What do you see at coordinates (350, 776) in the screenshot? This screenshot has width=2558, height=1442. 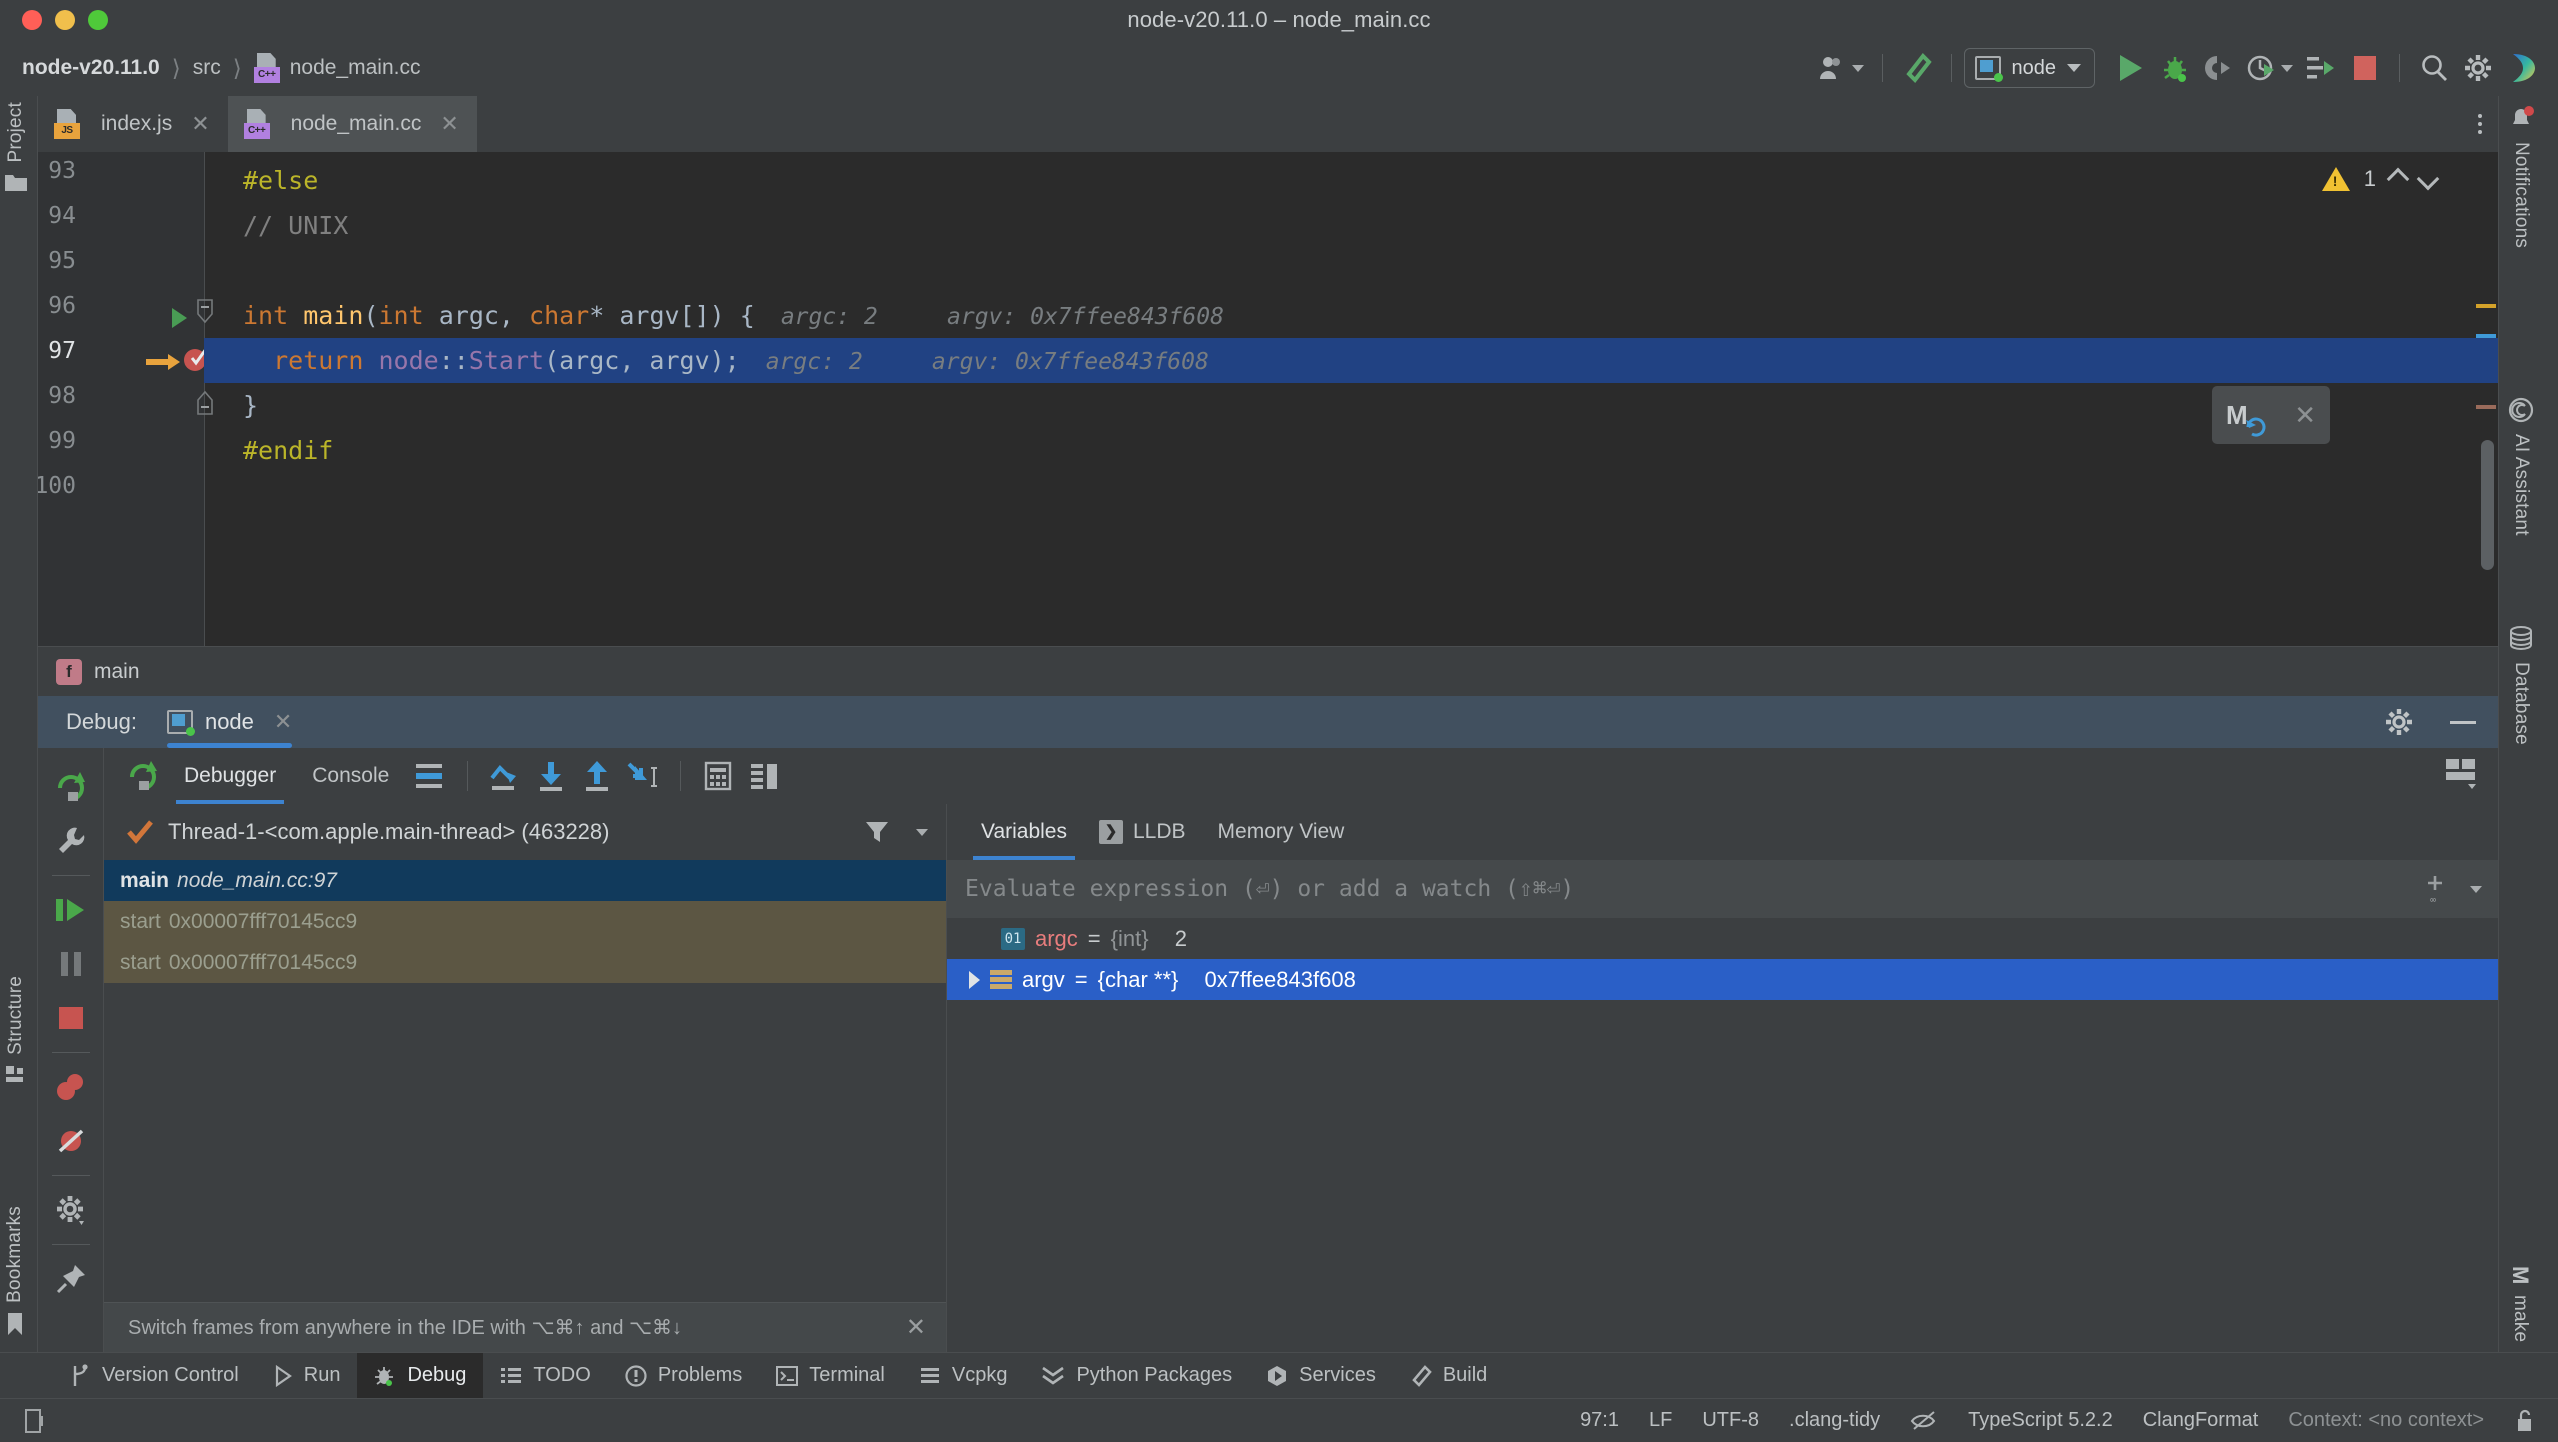 I see `tab-console: Console` at bounding box center [350, 776].